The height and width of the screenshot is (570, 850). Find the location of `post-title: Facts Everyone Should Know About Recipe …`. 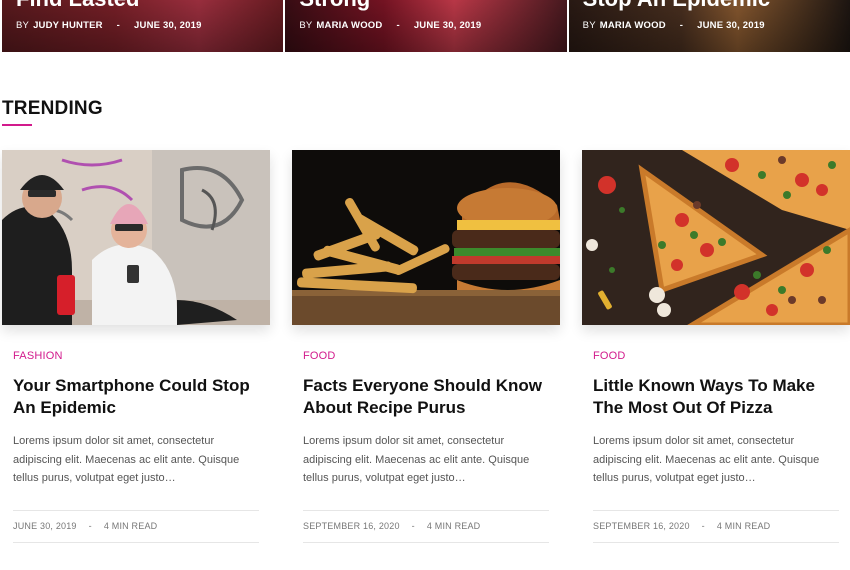

post-title: Facts Everyone Should Know About Recipe … is located at coordinates (426, 397).